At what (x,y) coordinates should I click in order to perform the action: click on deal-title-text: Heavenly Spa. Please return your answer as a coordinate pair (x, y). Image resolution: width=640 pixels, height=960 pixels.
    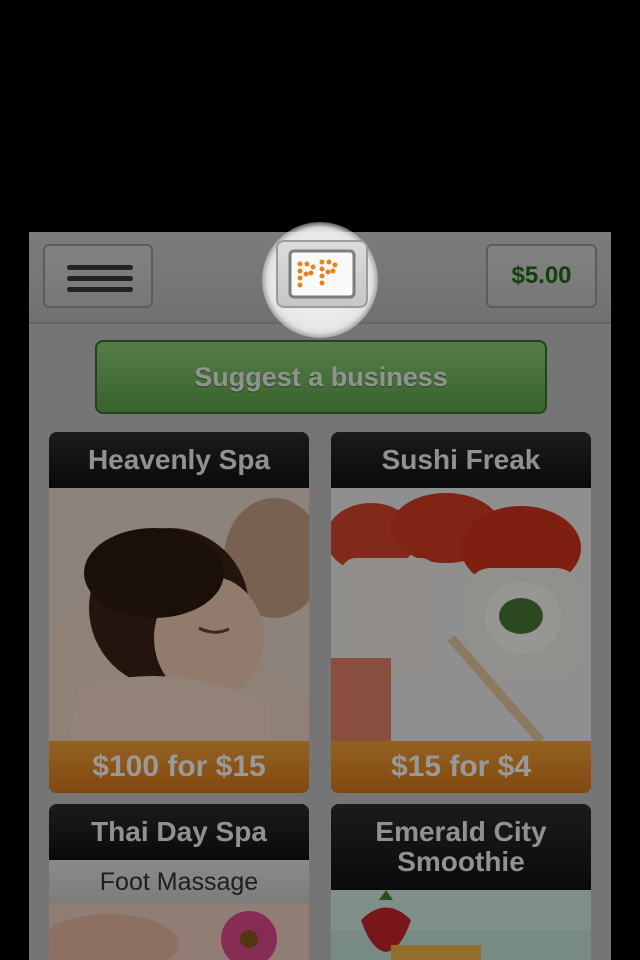
    Looking at the image, I should click on (179, 459).